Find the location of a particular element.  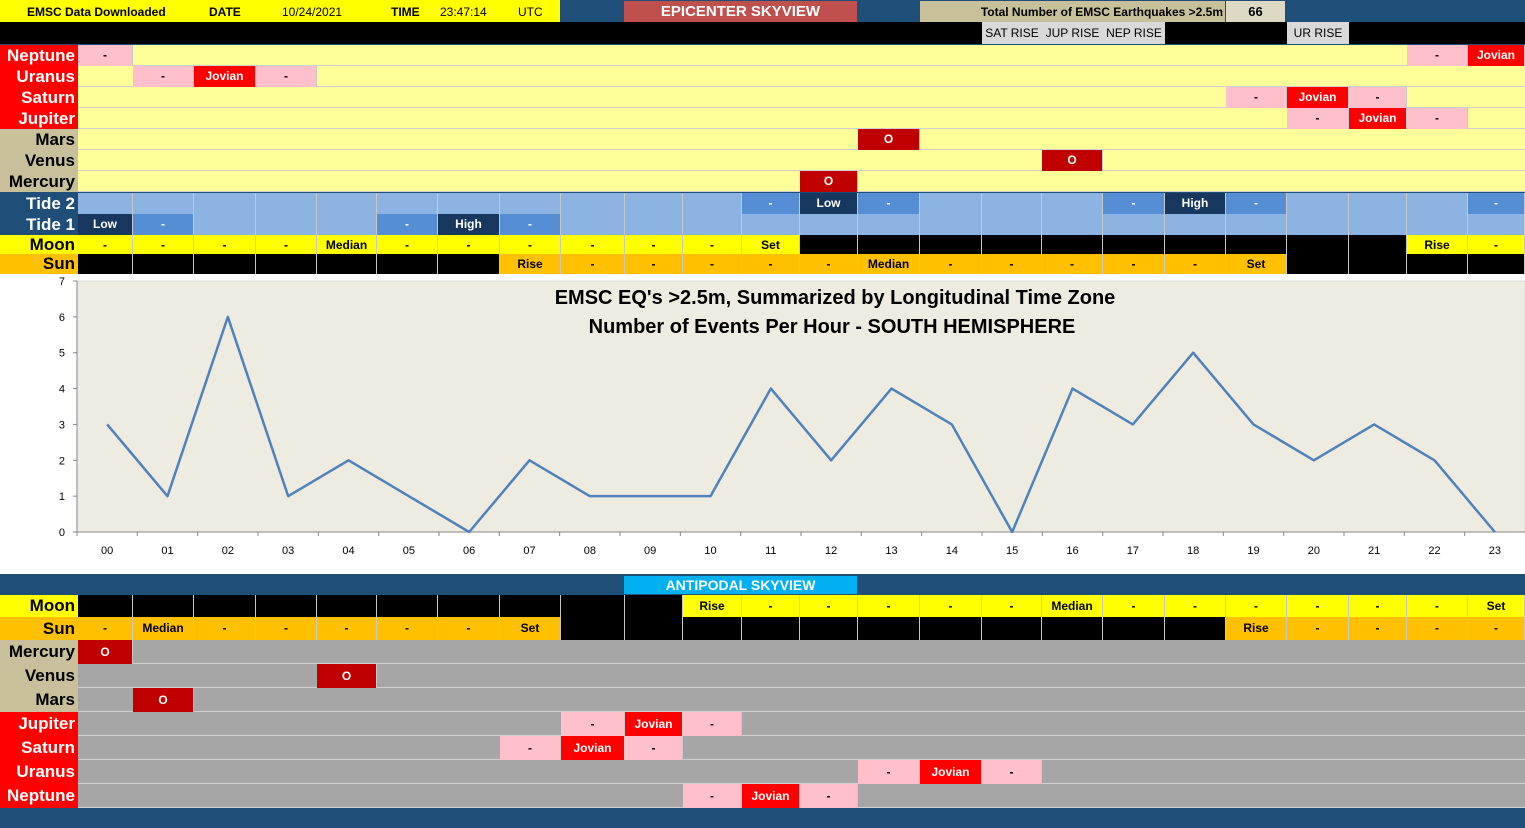

row-label-epi-tide2: Tide 2 is located at coordinates (39, 203).